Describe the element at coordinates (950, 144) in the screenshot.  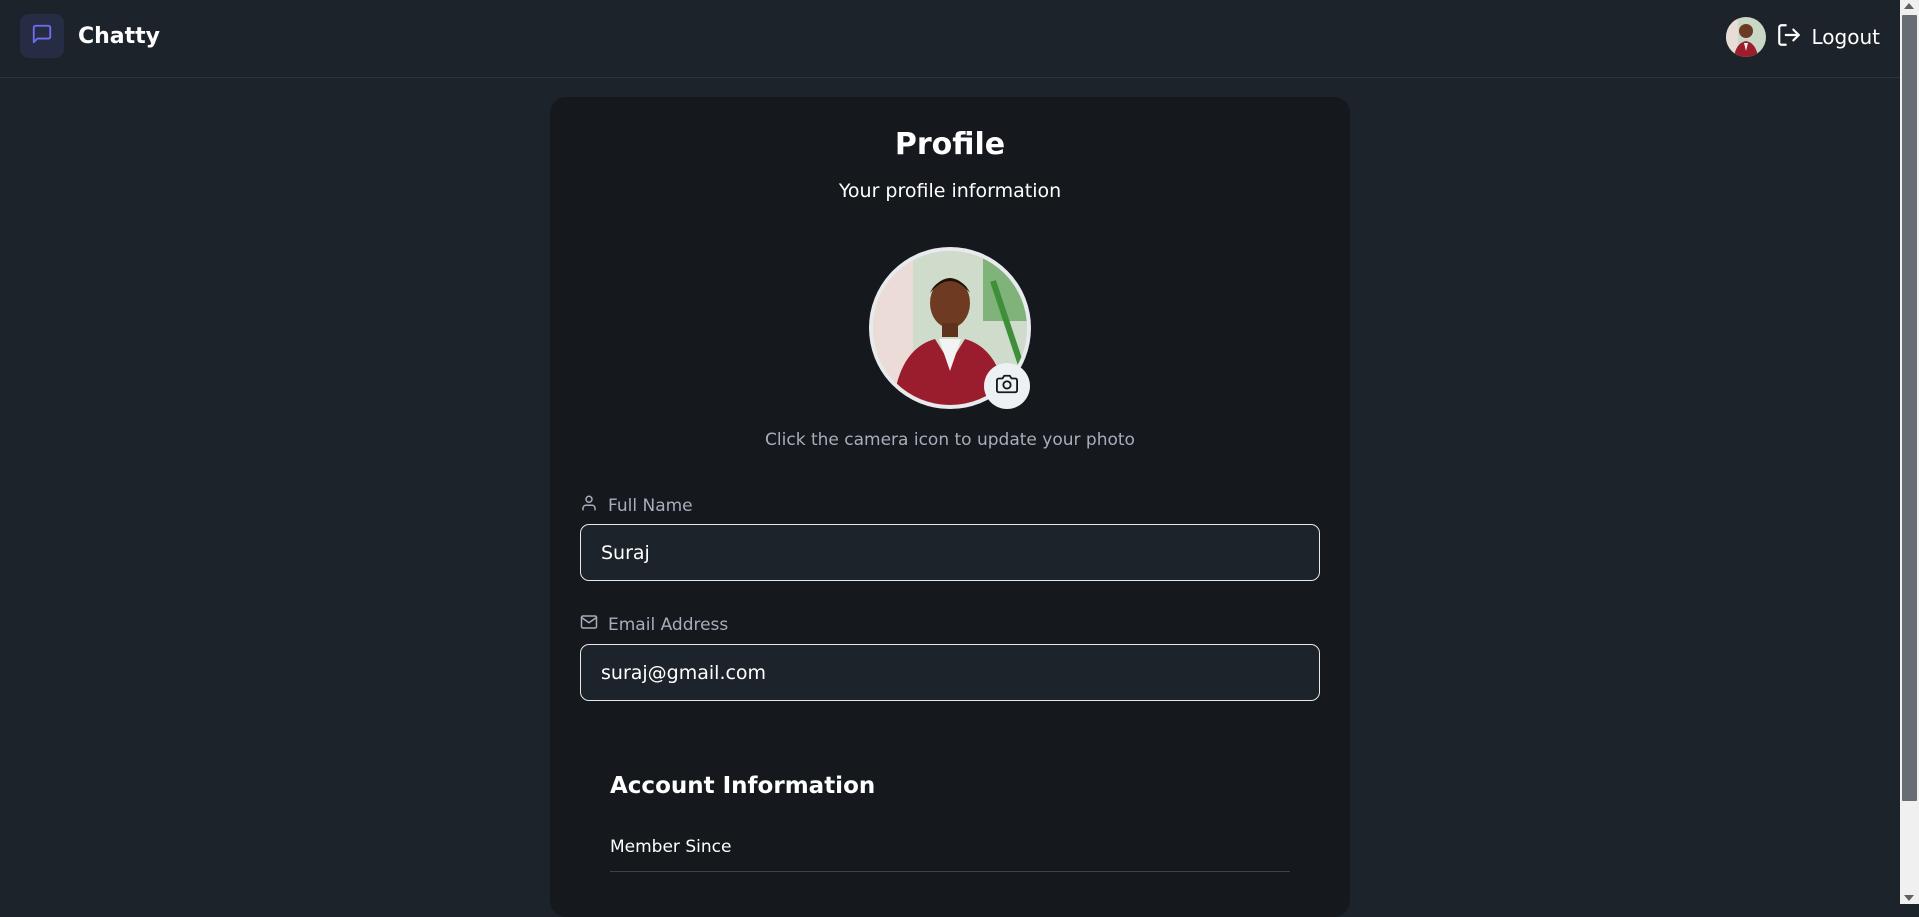
I see `page-title: Profile` at that location.